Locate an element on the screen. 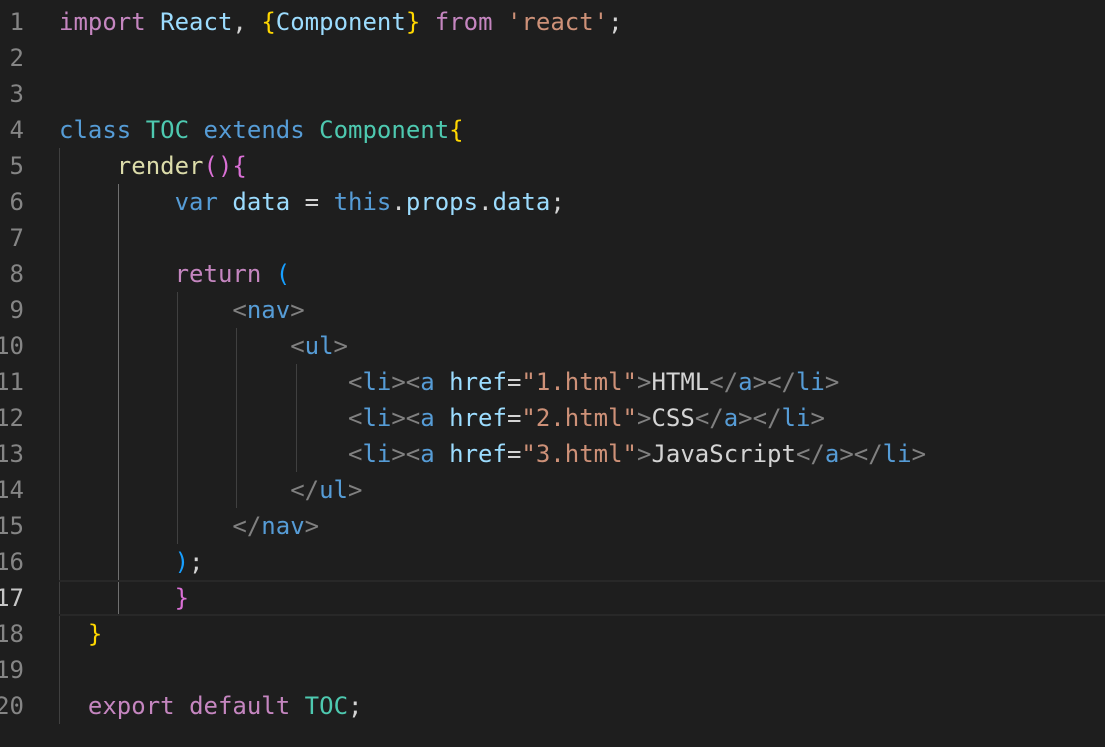 The image size is (1105, 747). code-line-4: class TOC extends Component{ is located at coordinates (582, 130).